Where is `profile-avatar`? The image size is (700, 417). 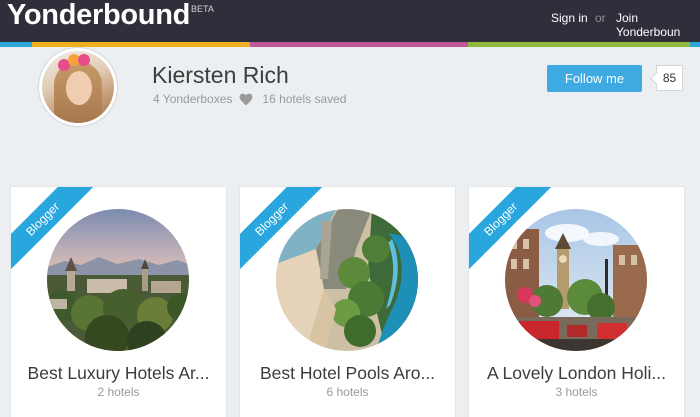 profile-avatar is located at coordinates (78, 87).